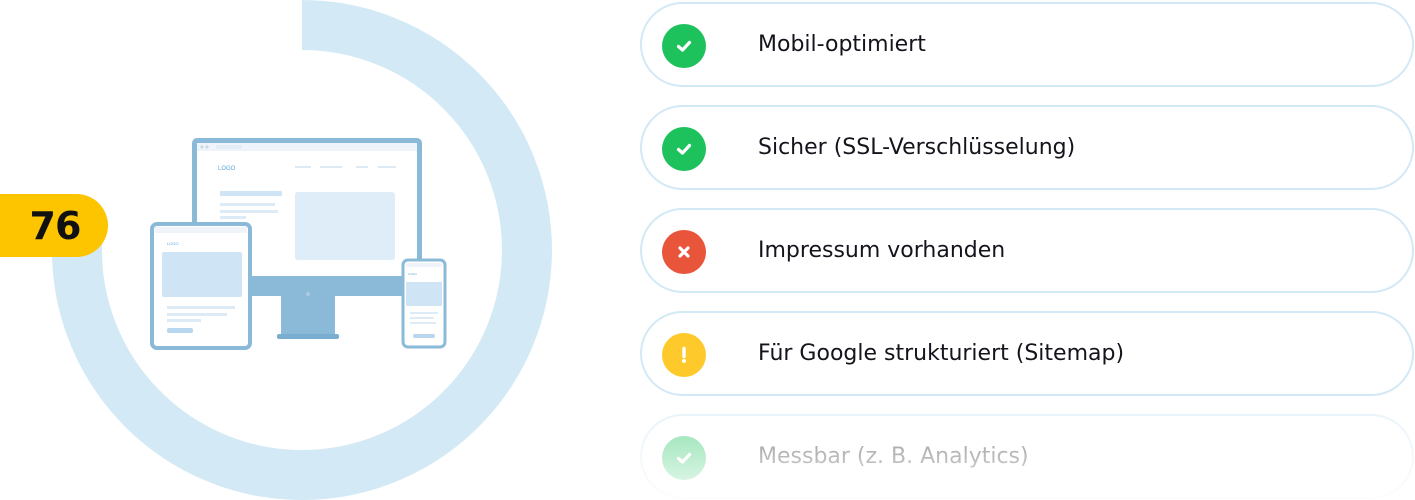 This screenshot has width=1415, height=500. What do you see at coordinates (412, 274) in the screenshot?
I see `phone-logo: LOGO` at bounding box center [412, 274].